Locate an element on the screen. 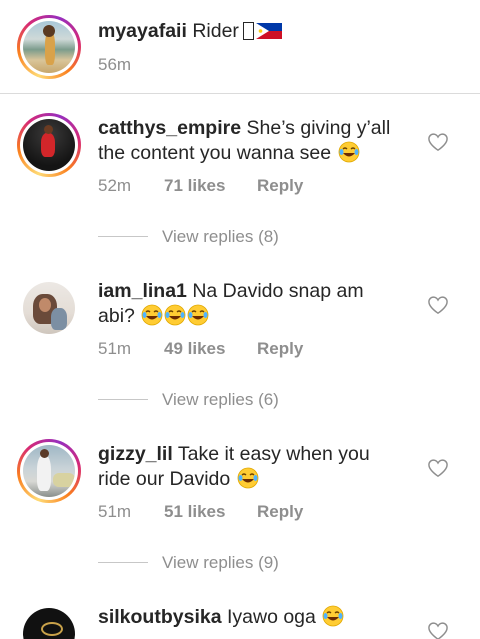 Image resolution: width=480 pixels, height=639 pixels. caption-time: 56m is located at coordinates (115, 64).